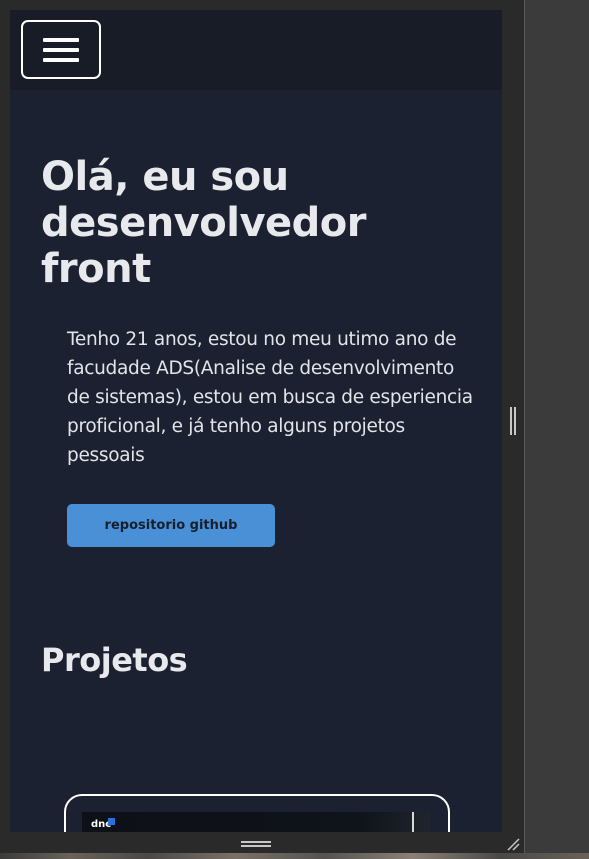  Describe the element at coordinates (256, 822) in the screenshot. I see `project-thumbnail: dnc` at that location.